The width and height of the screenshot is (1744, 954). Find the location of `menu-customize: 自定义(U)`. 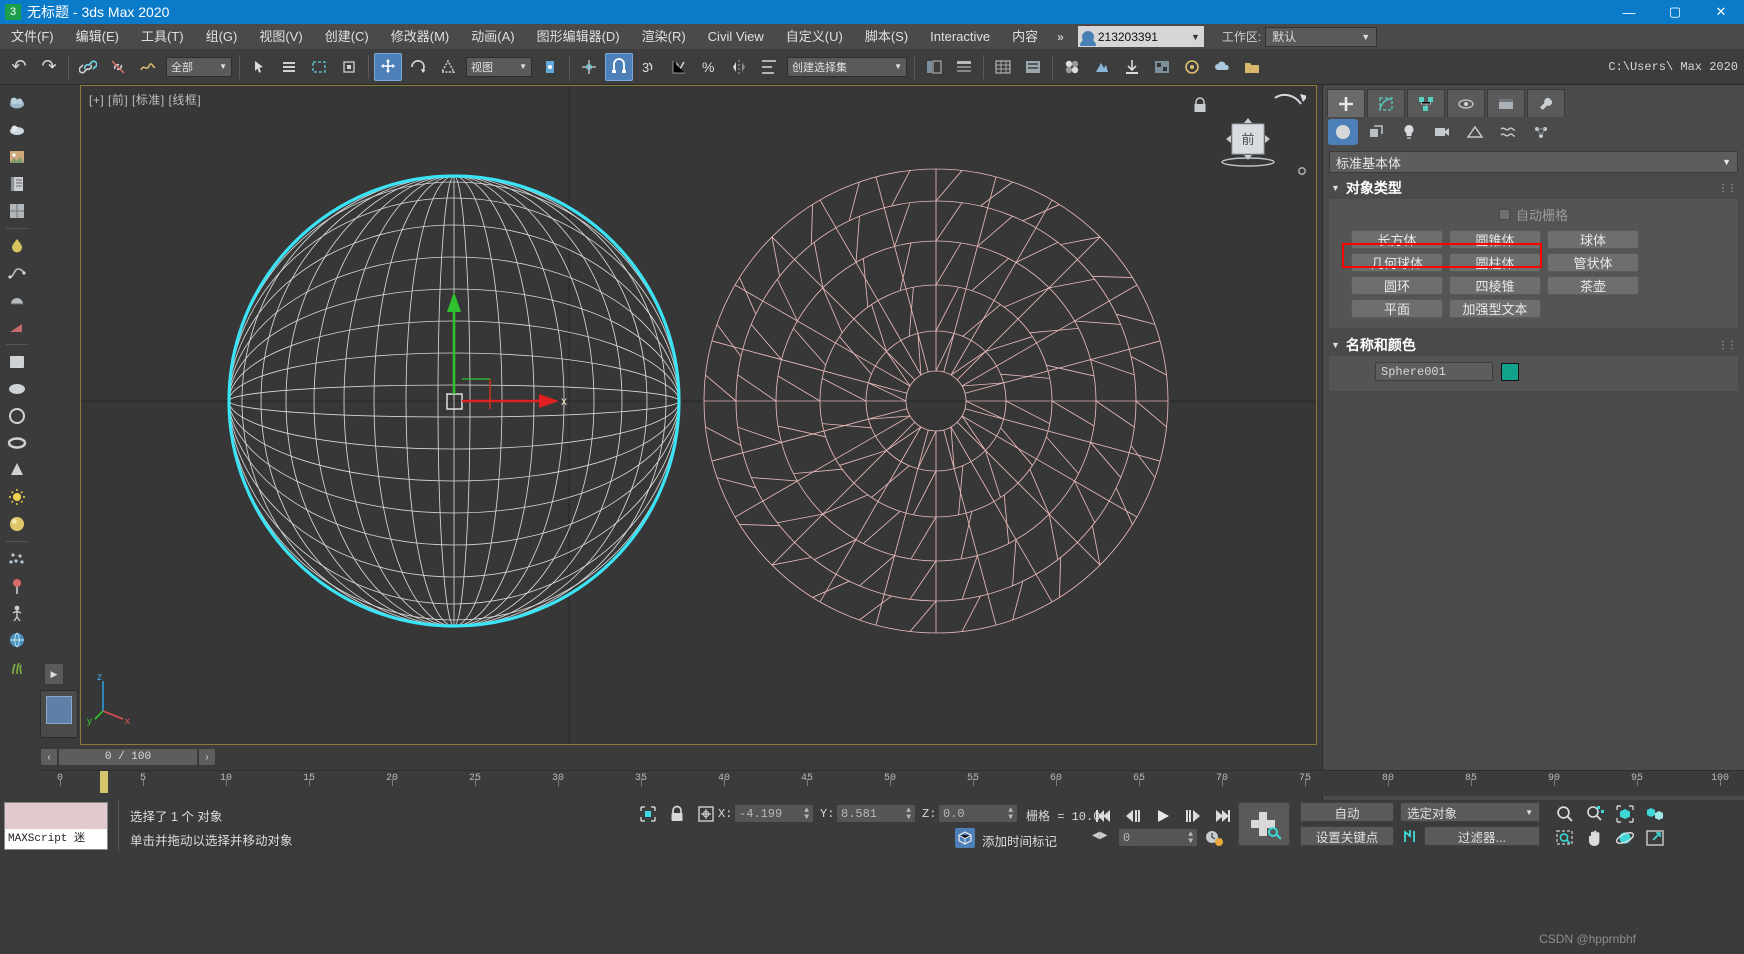

menu-customize: 自定义(U) is located at coordinates (814, 37).